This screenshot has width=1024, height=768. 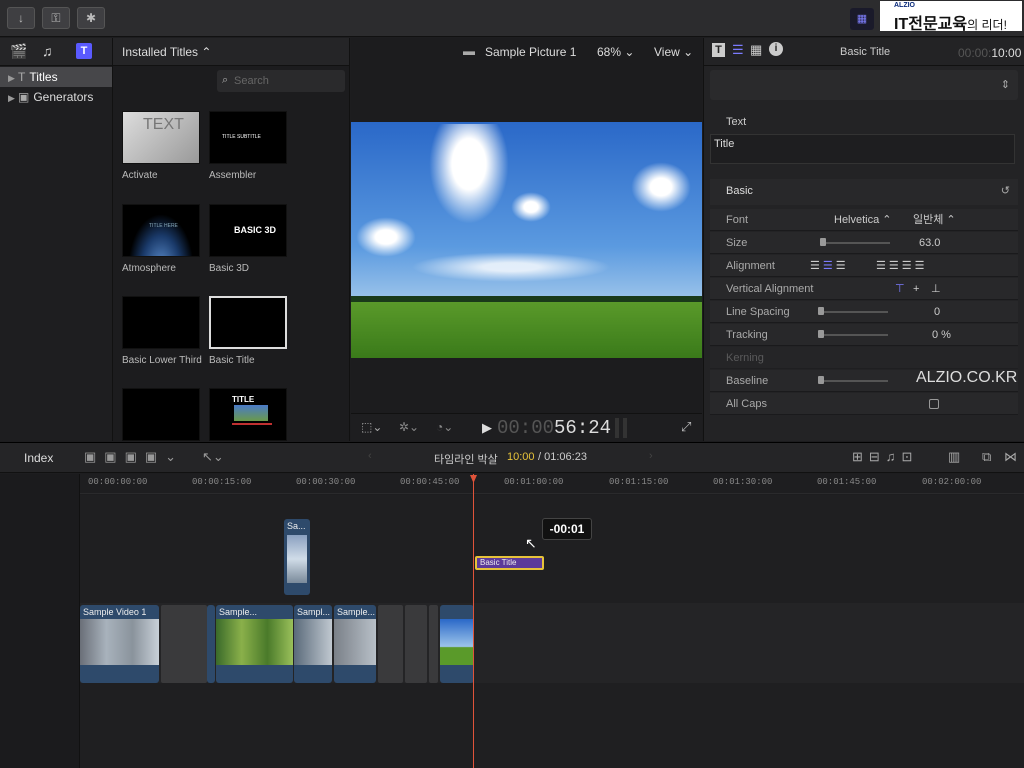 I want to click on title-text-field: Title, so click(x=862, y=149).